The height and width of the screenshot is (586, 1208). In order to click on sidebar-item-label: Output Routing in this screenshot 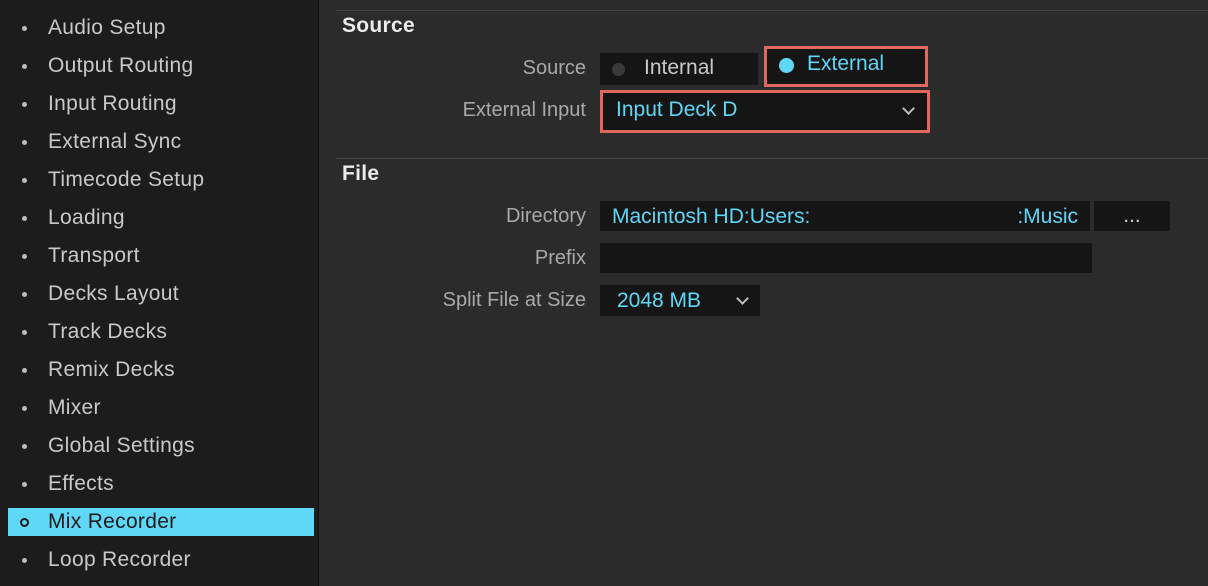, I will do `click(121, 65)`.